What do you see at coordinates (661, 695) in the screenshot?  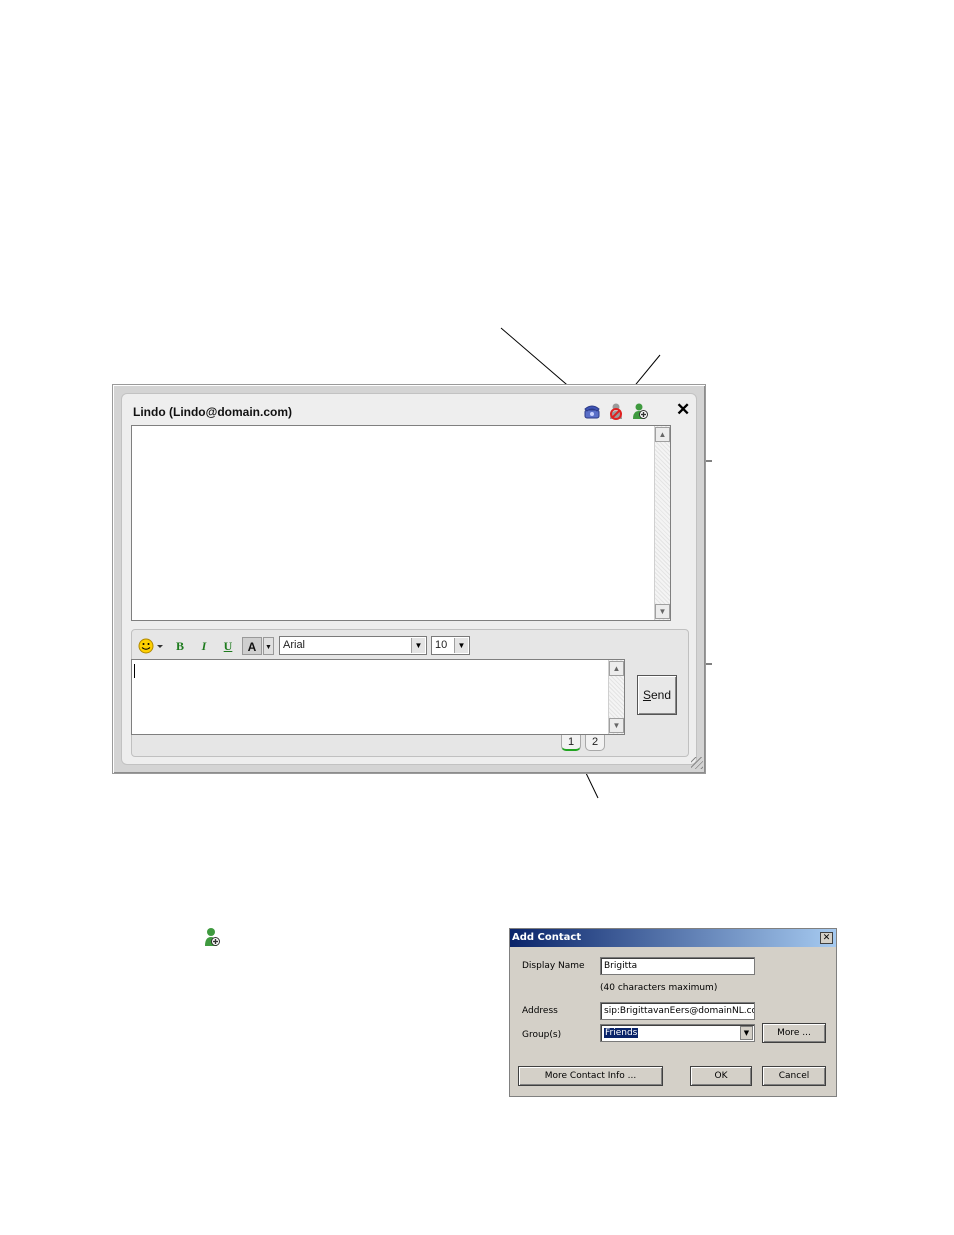 I see `send-label-rest: end` at bounding box center [661, 695].